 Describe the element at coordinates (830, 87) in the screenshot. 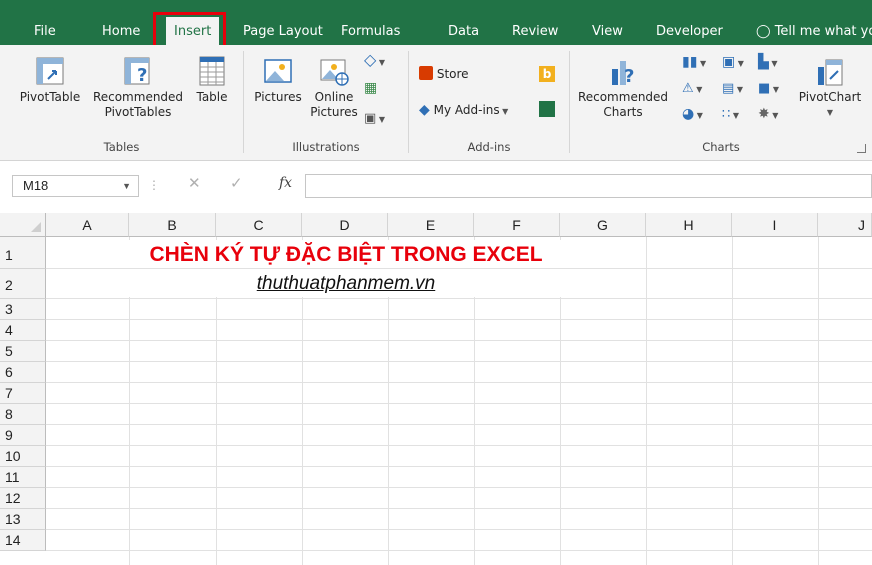

I see `pivotchart-button: PivotChart ▼` at that location.